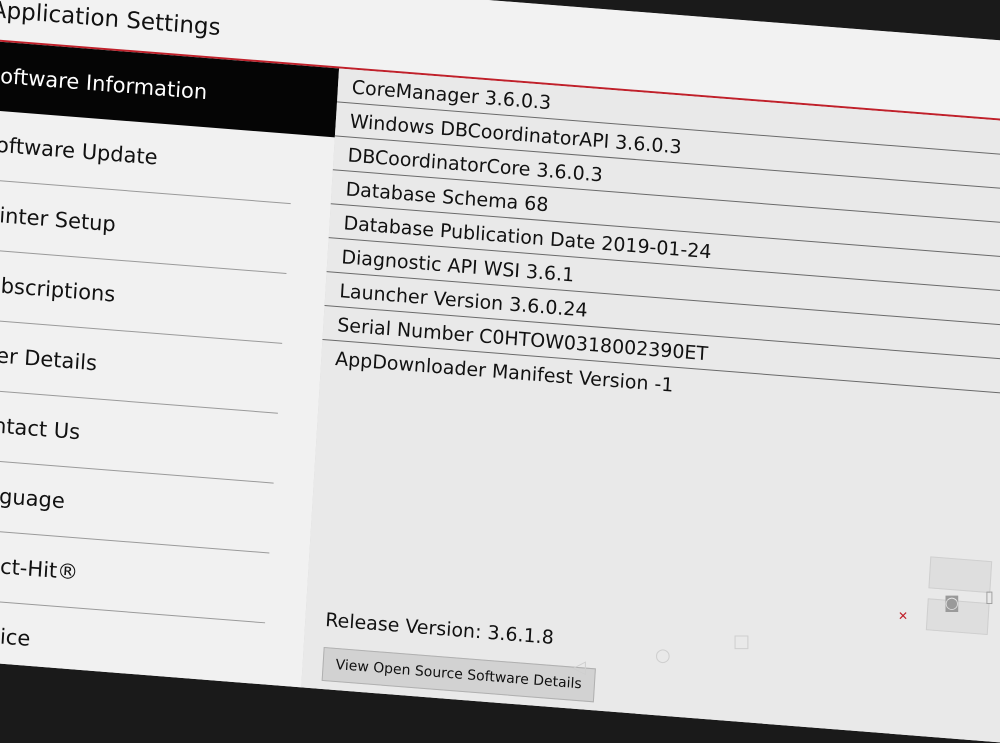 Image resolution: width=1000 pixels, height=743 pixels. What do you see at coordinates (500, 642) in the screenshot?
I see `android-nav-bar: ◁ ○ □ ✕ ◙ ▯` at bounding box center [500, 642].